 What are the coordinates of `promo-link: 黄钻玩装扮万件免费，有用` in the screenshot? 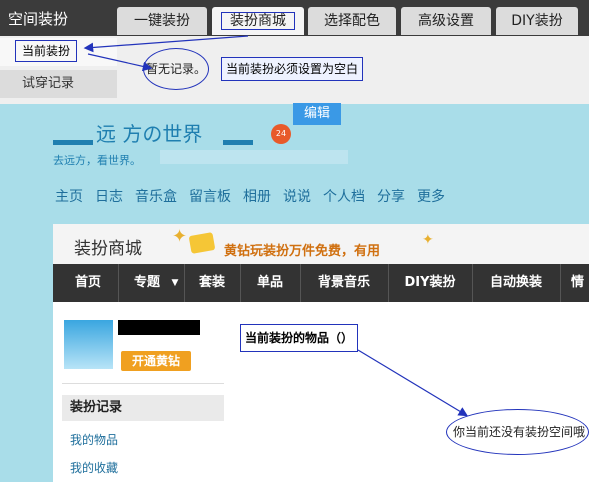 It's located at (302, 249).